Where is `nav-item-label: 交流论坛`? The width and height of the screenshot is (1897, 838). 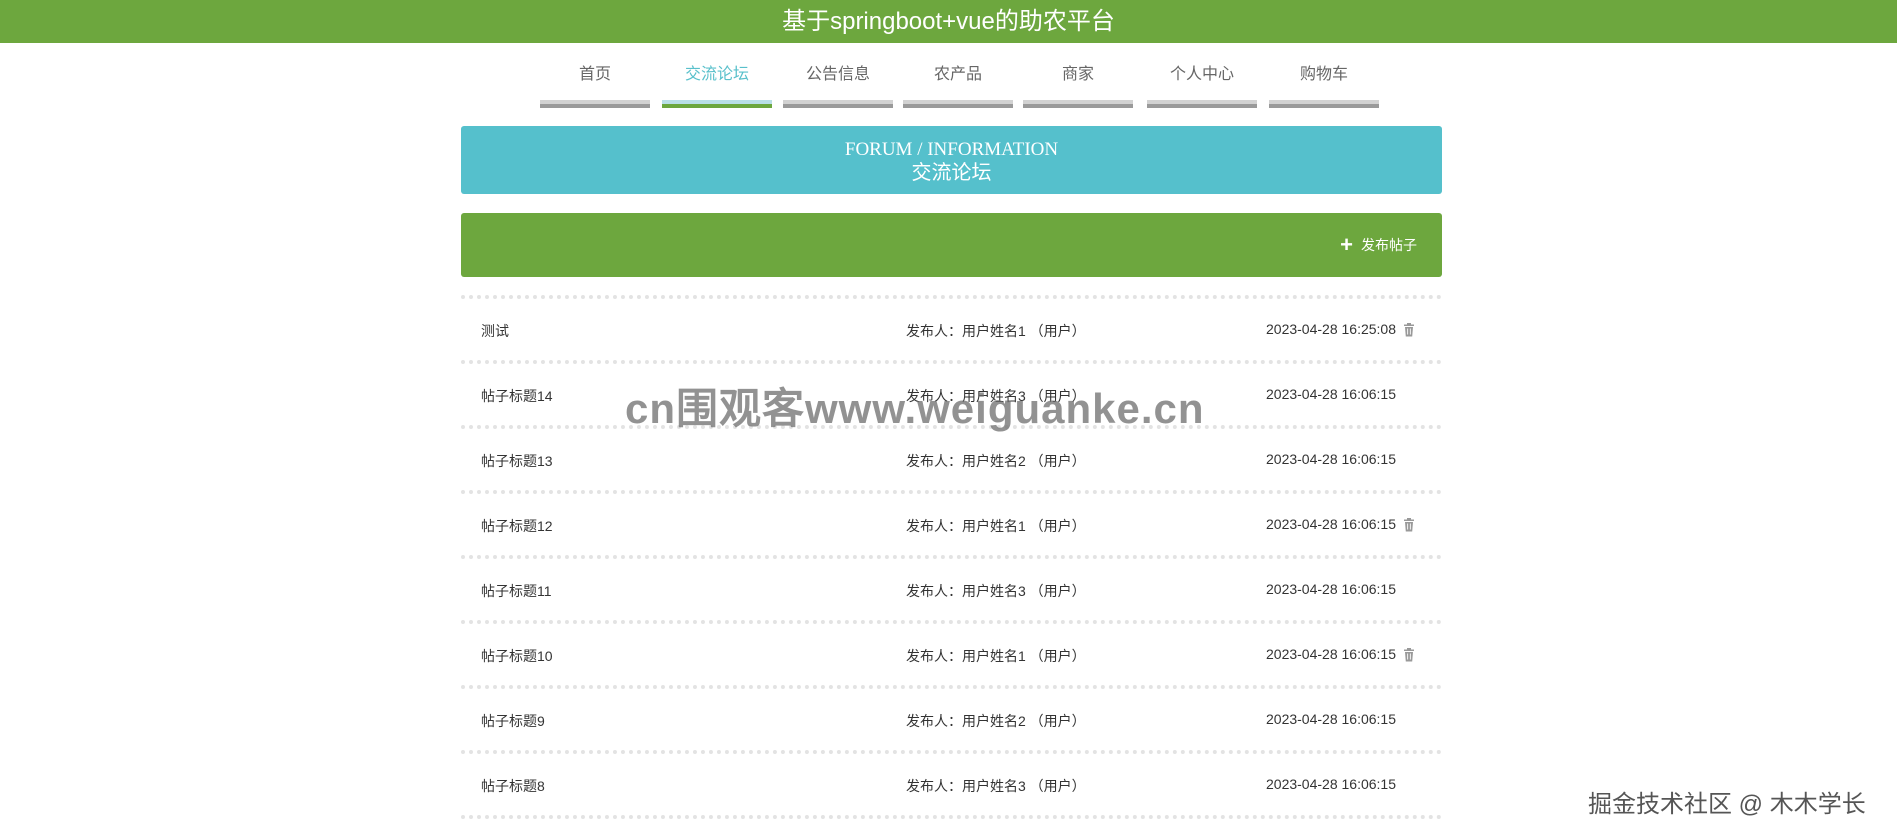 nav-item-label: 交流论坛 is located at coordinates (716, 74).